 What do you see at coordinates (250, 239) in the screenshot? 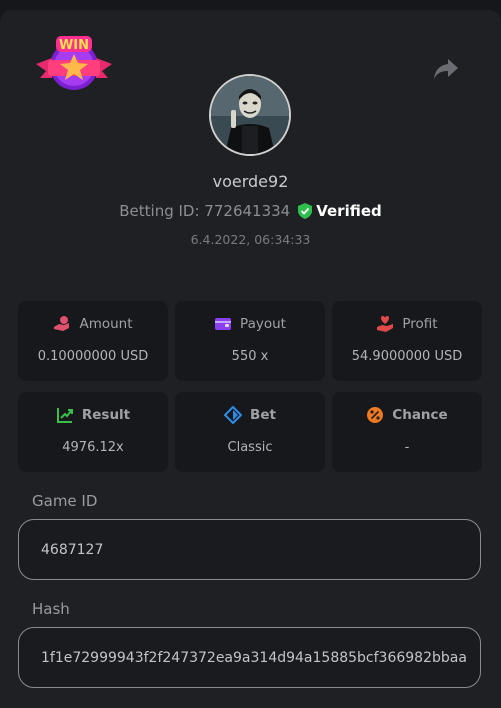
I see `bet-timestamp: 6.4.2022, 06:34:33` at bounding box center [250, 239].